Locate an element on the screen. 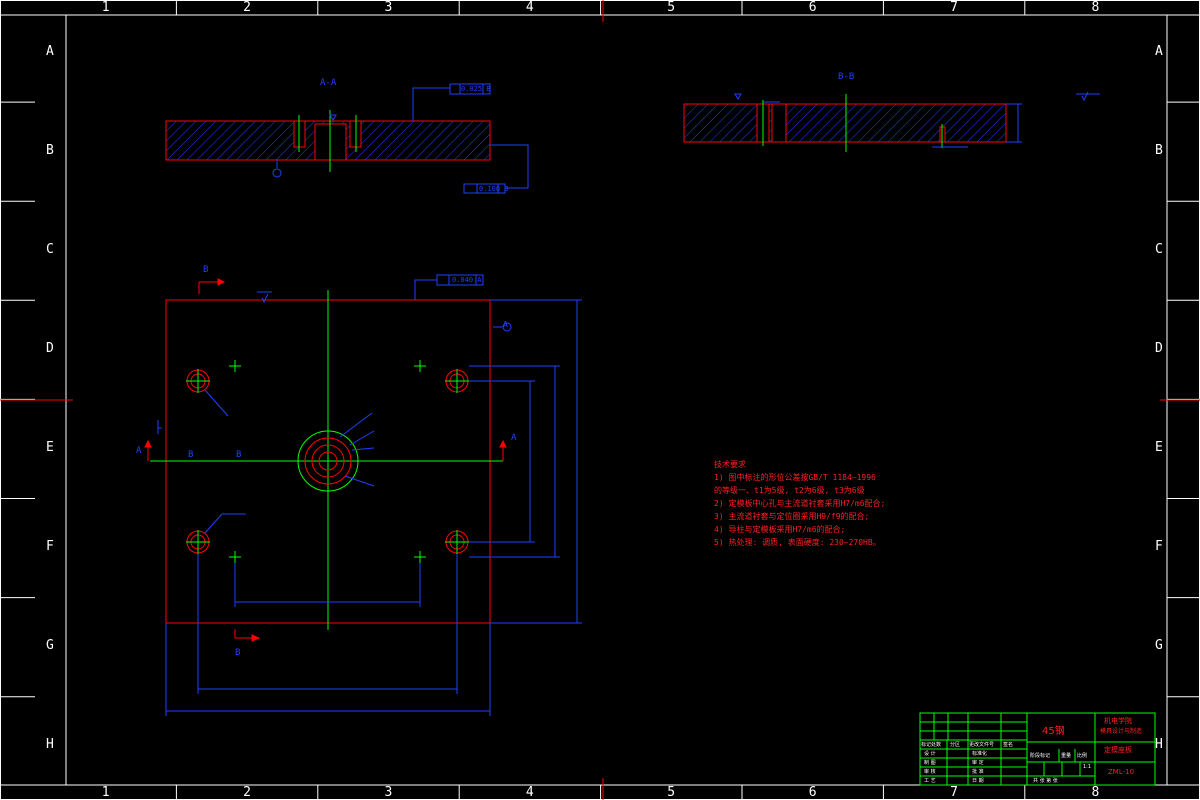  column-label-bottom: 5 is located at coordinates (671, 792).